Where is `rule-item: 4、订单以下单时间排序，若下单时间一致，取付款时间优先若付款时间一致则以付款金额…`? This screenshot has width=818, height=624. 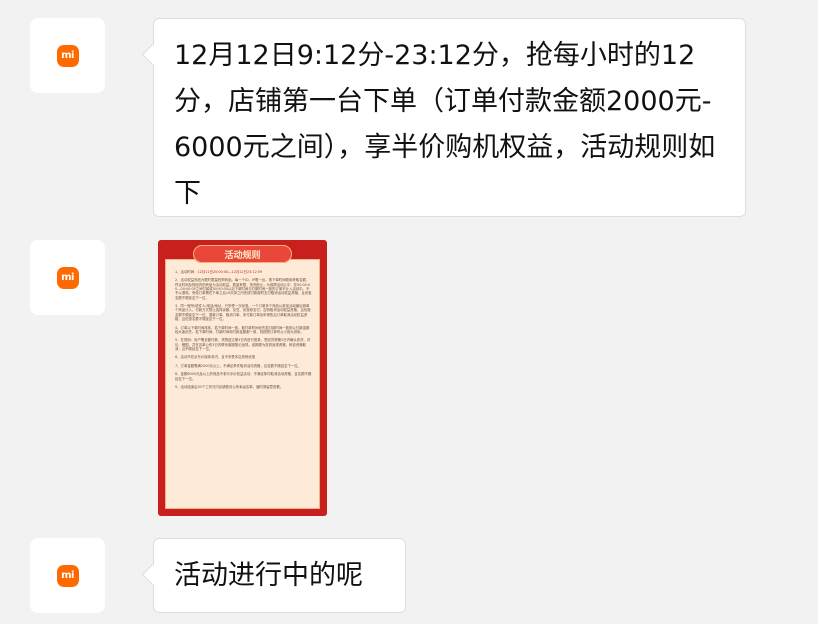 rule-item: 4、订单以下单时间排序，若下单时间一致，取付款时间优先若付款时间一致则以付款金额… is located at coordinates (242, 329).